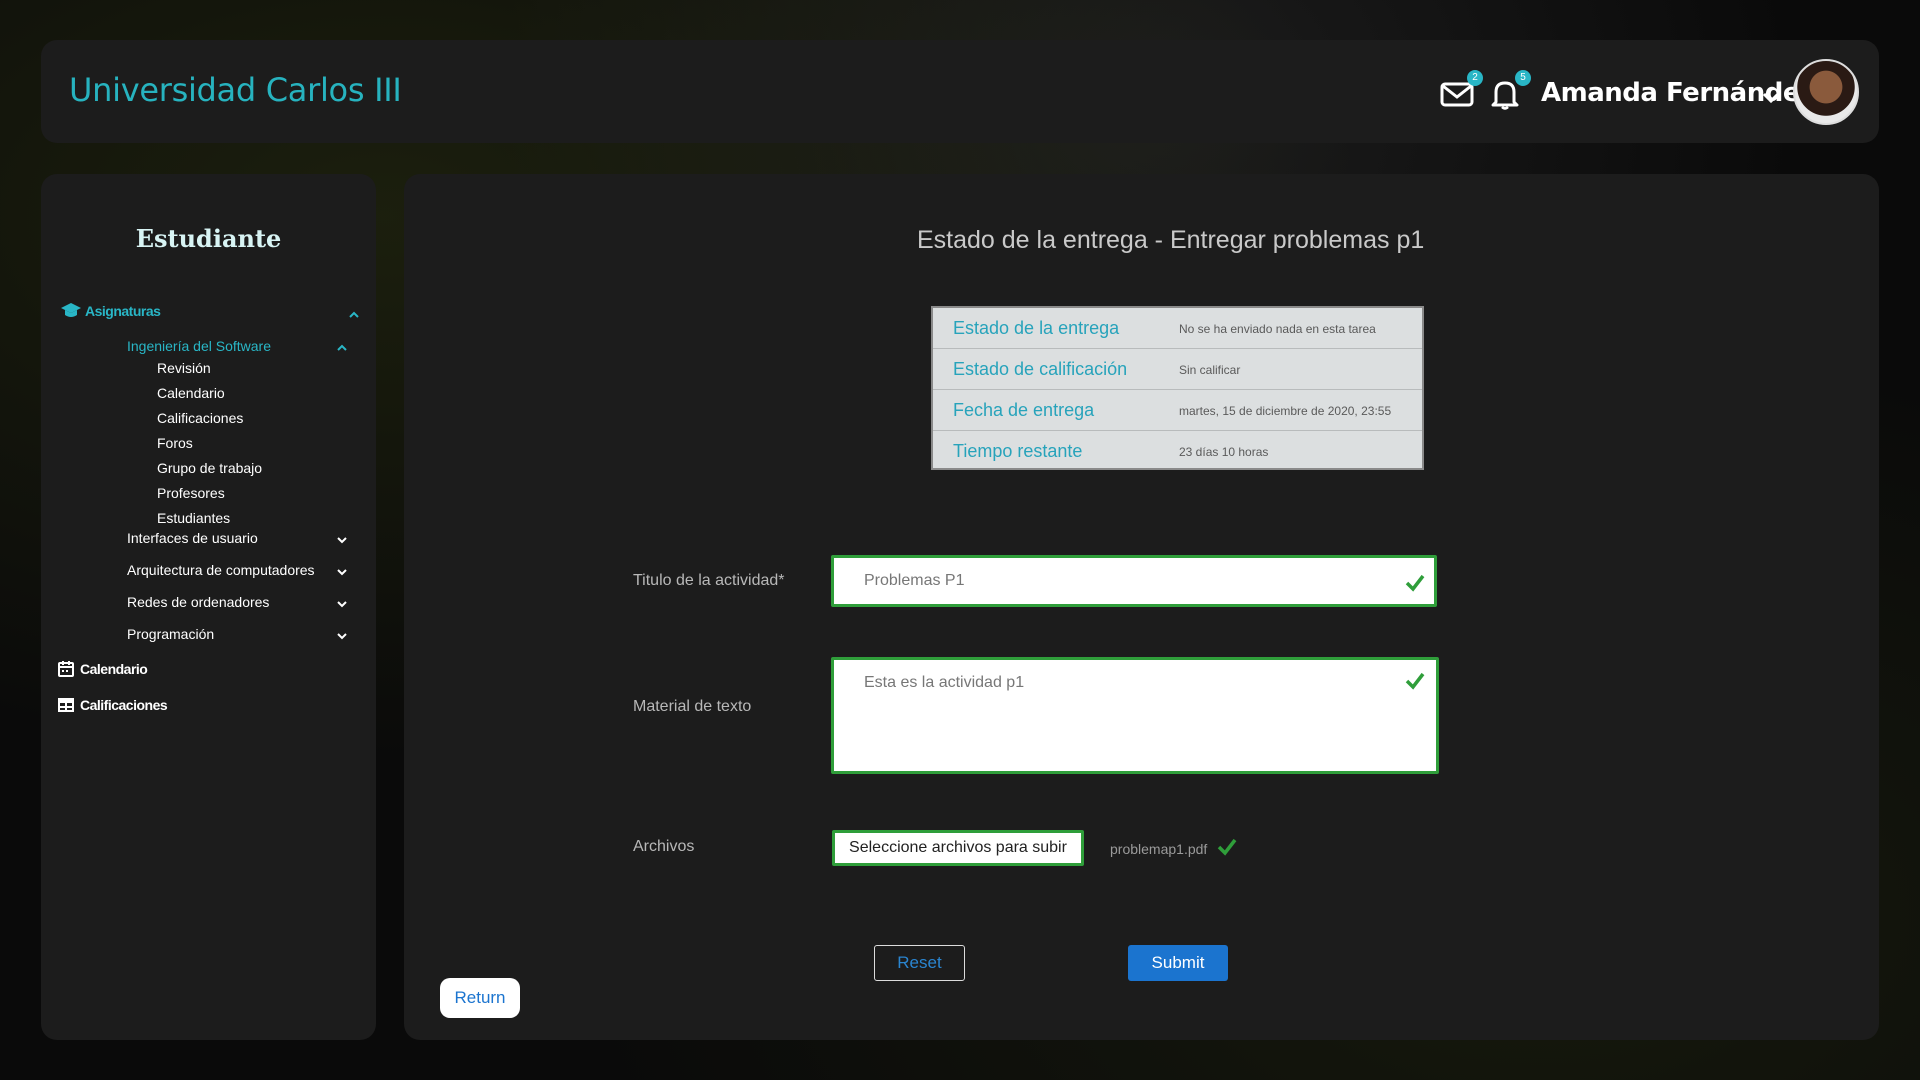  I want to click on submit-button: Submit, so click(1178, 963).